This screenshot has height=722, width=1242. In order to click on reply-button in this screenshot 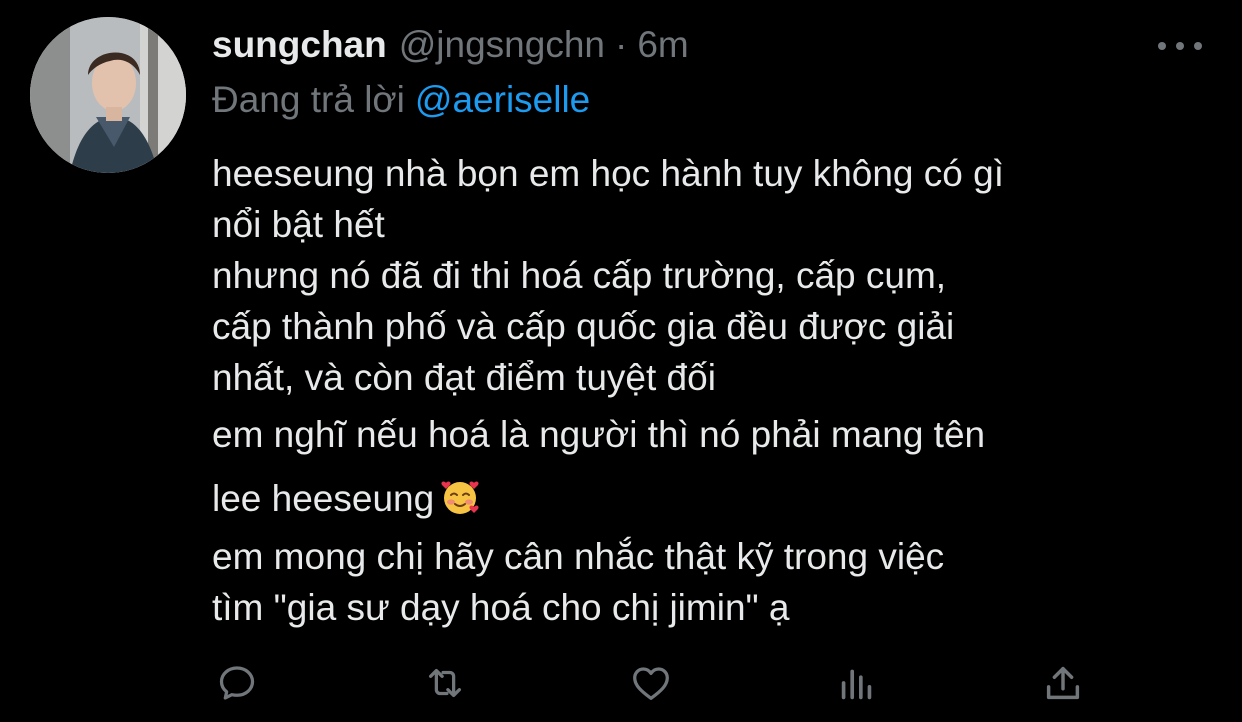, I will do `click(237, 683)`.